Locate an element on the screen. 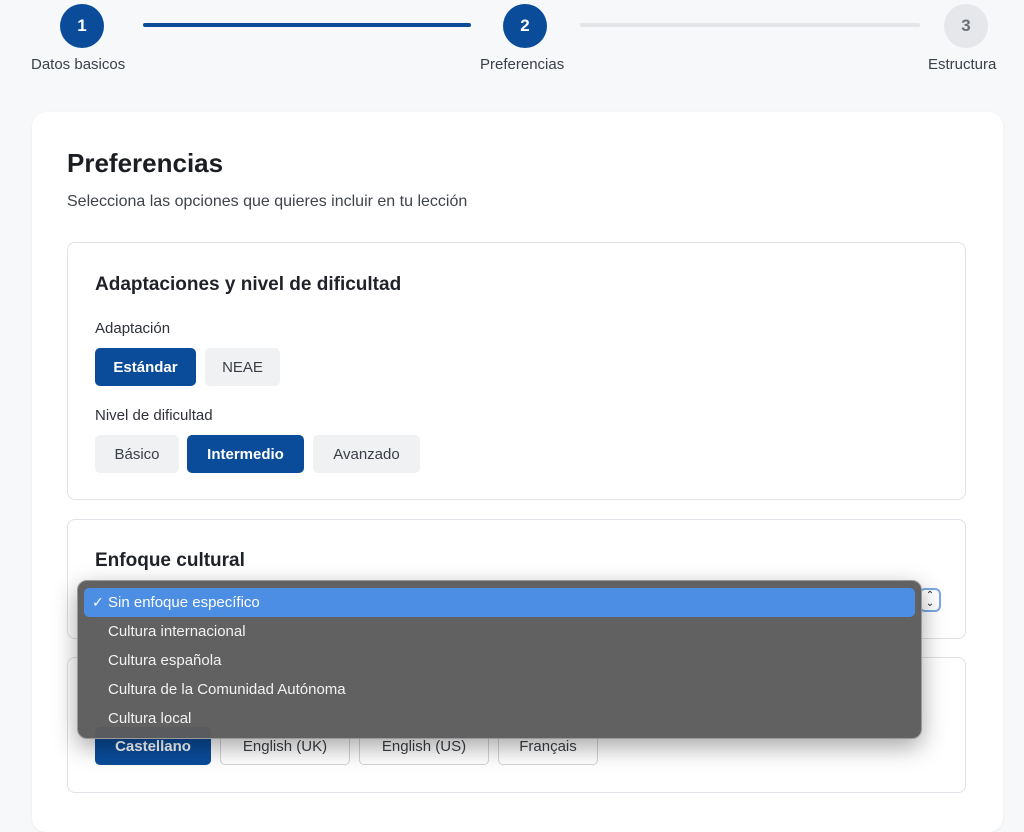 This screenshot has height=832, width=1024. step-1-circle: 1 is located at coordinates (82, 26).